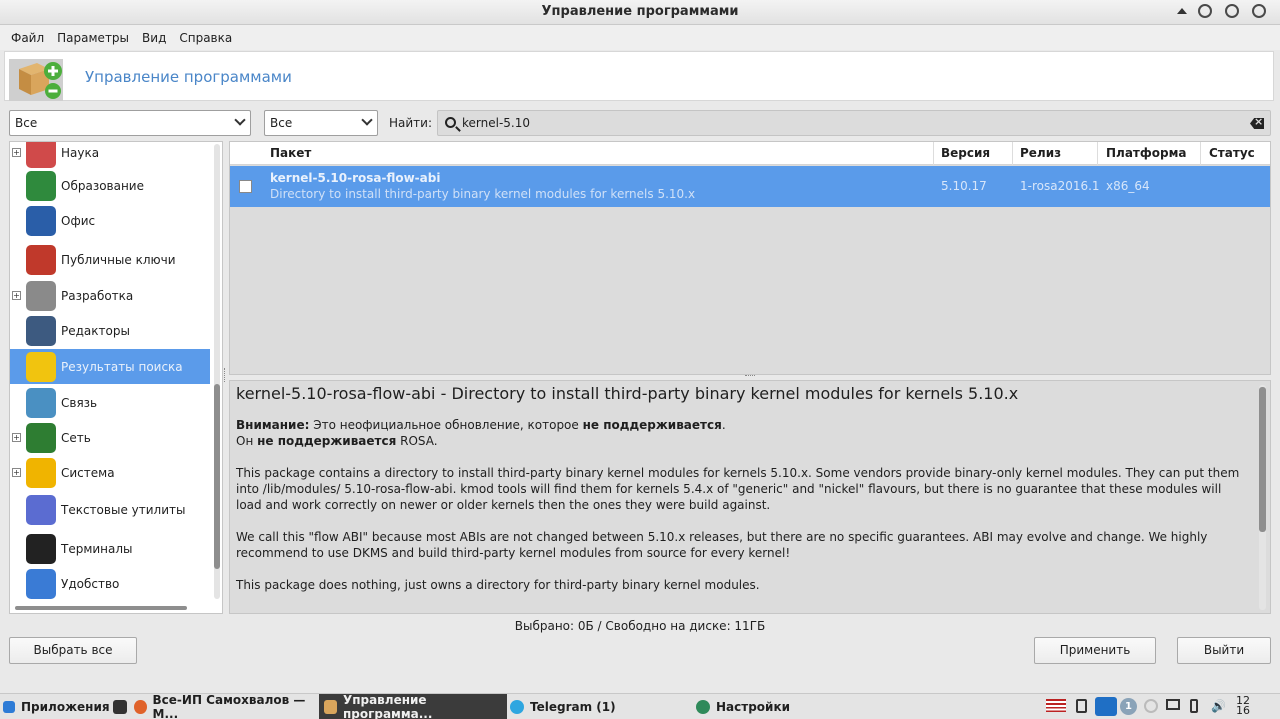 Image resolution: width=1280 pixels, height=719 pixels. What do you see at coordinates (41, 155) in the screenshot?
I see `science-icon` at bounding box center [41, 155].